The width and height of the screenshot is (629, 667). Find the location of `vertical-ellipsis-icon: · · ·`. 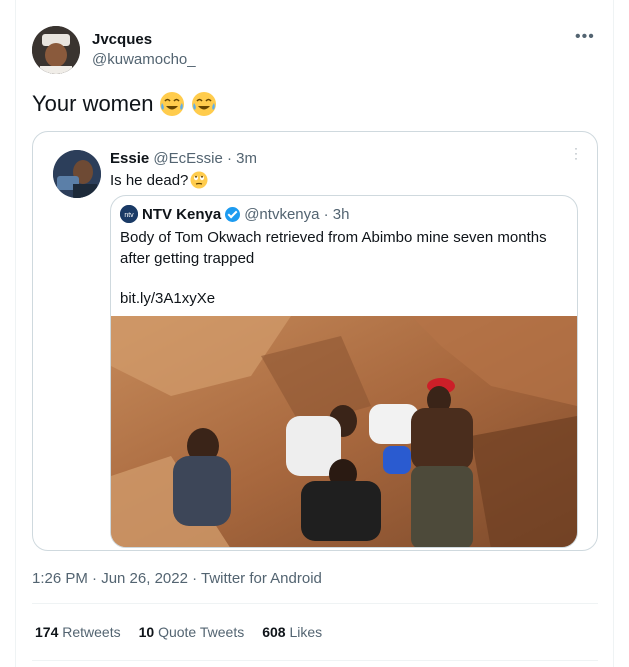

vertical-ellipsis-icon: · · · is located at coordinates (576, 153).